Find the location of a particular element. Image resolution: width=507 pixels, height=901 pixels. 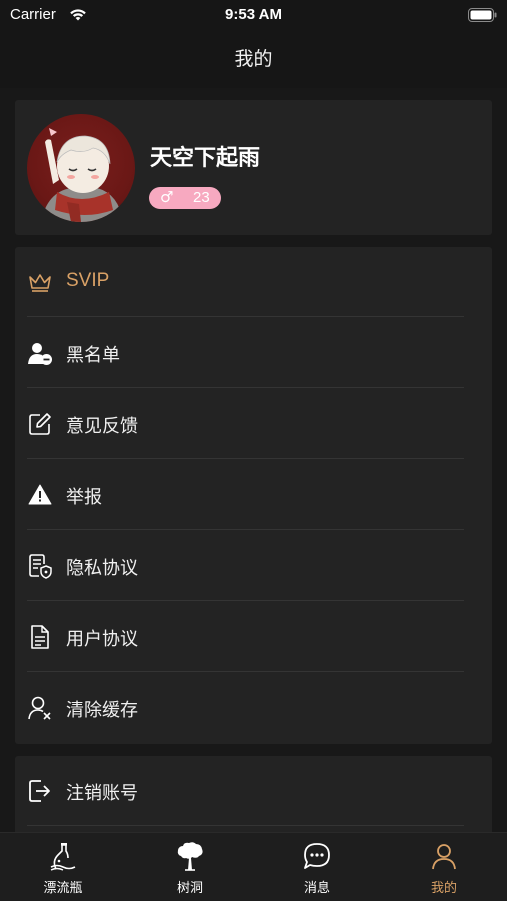

tab-label: 树洞 is located at coordinates (189, 888).